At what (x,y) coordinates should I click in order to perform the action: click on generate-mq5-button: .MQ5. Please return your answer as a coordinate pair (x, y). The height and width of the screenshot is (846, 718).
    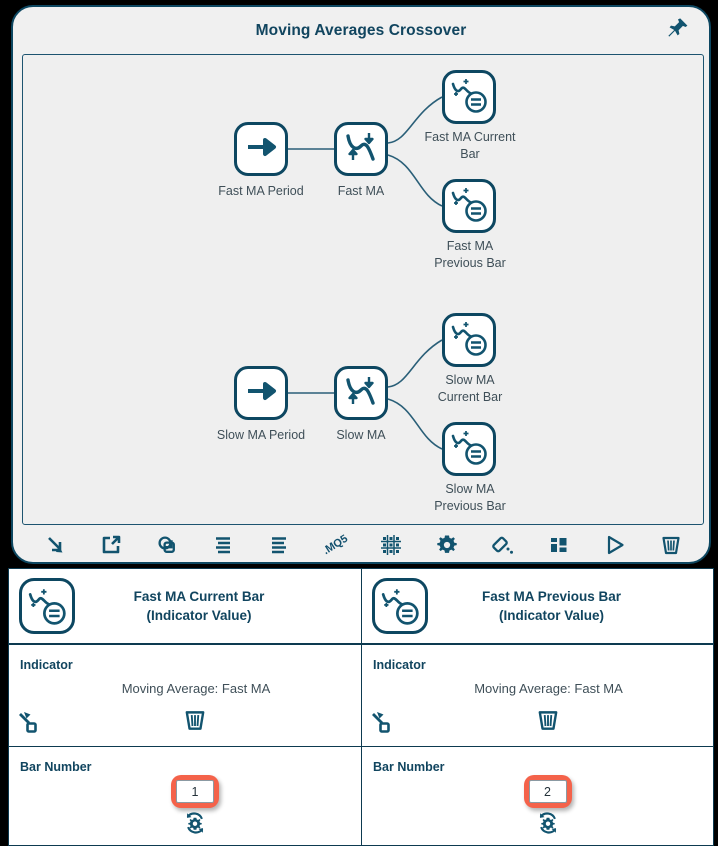
    Looking at the image, I should click on (335, 545).